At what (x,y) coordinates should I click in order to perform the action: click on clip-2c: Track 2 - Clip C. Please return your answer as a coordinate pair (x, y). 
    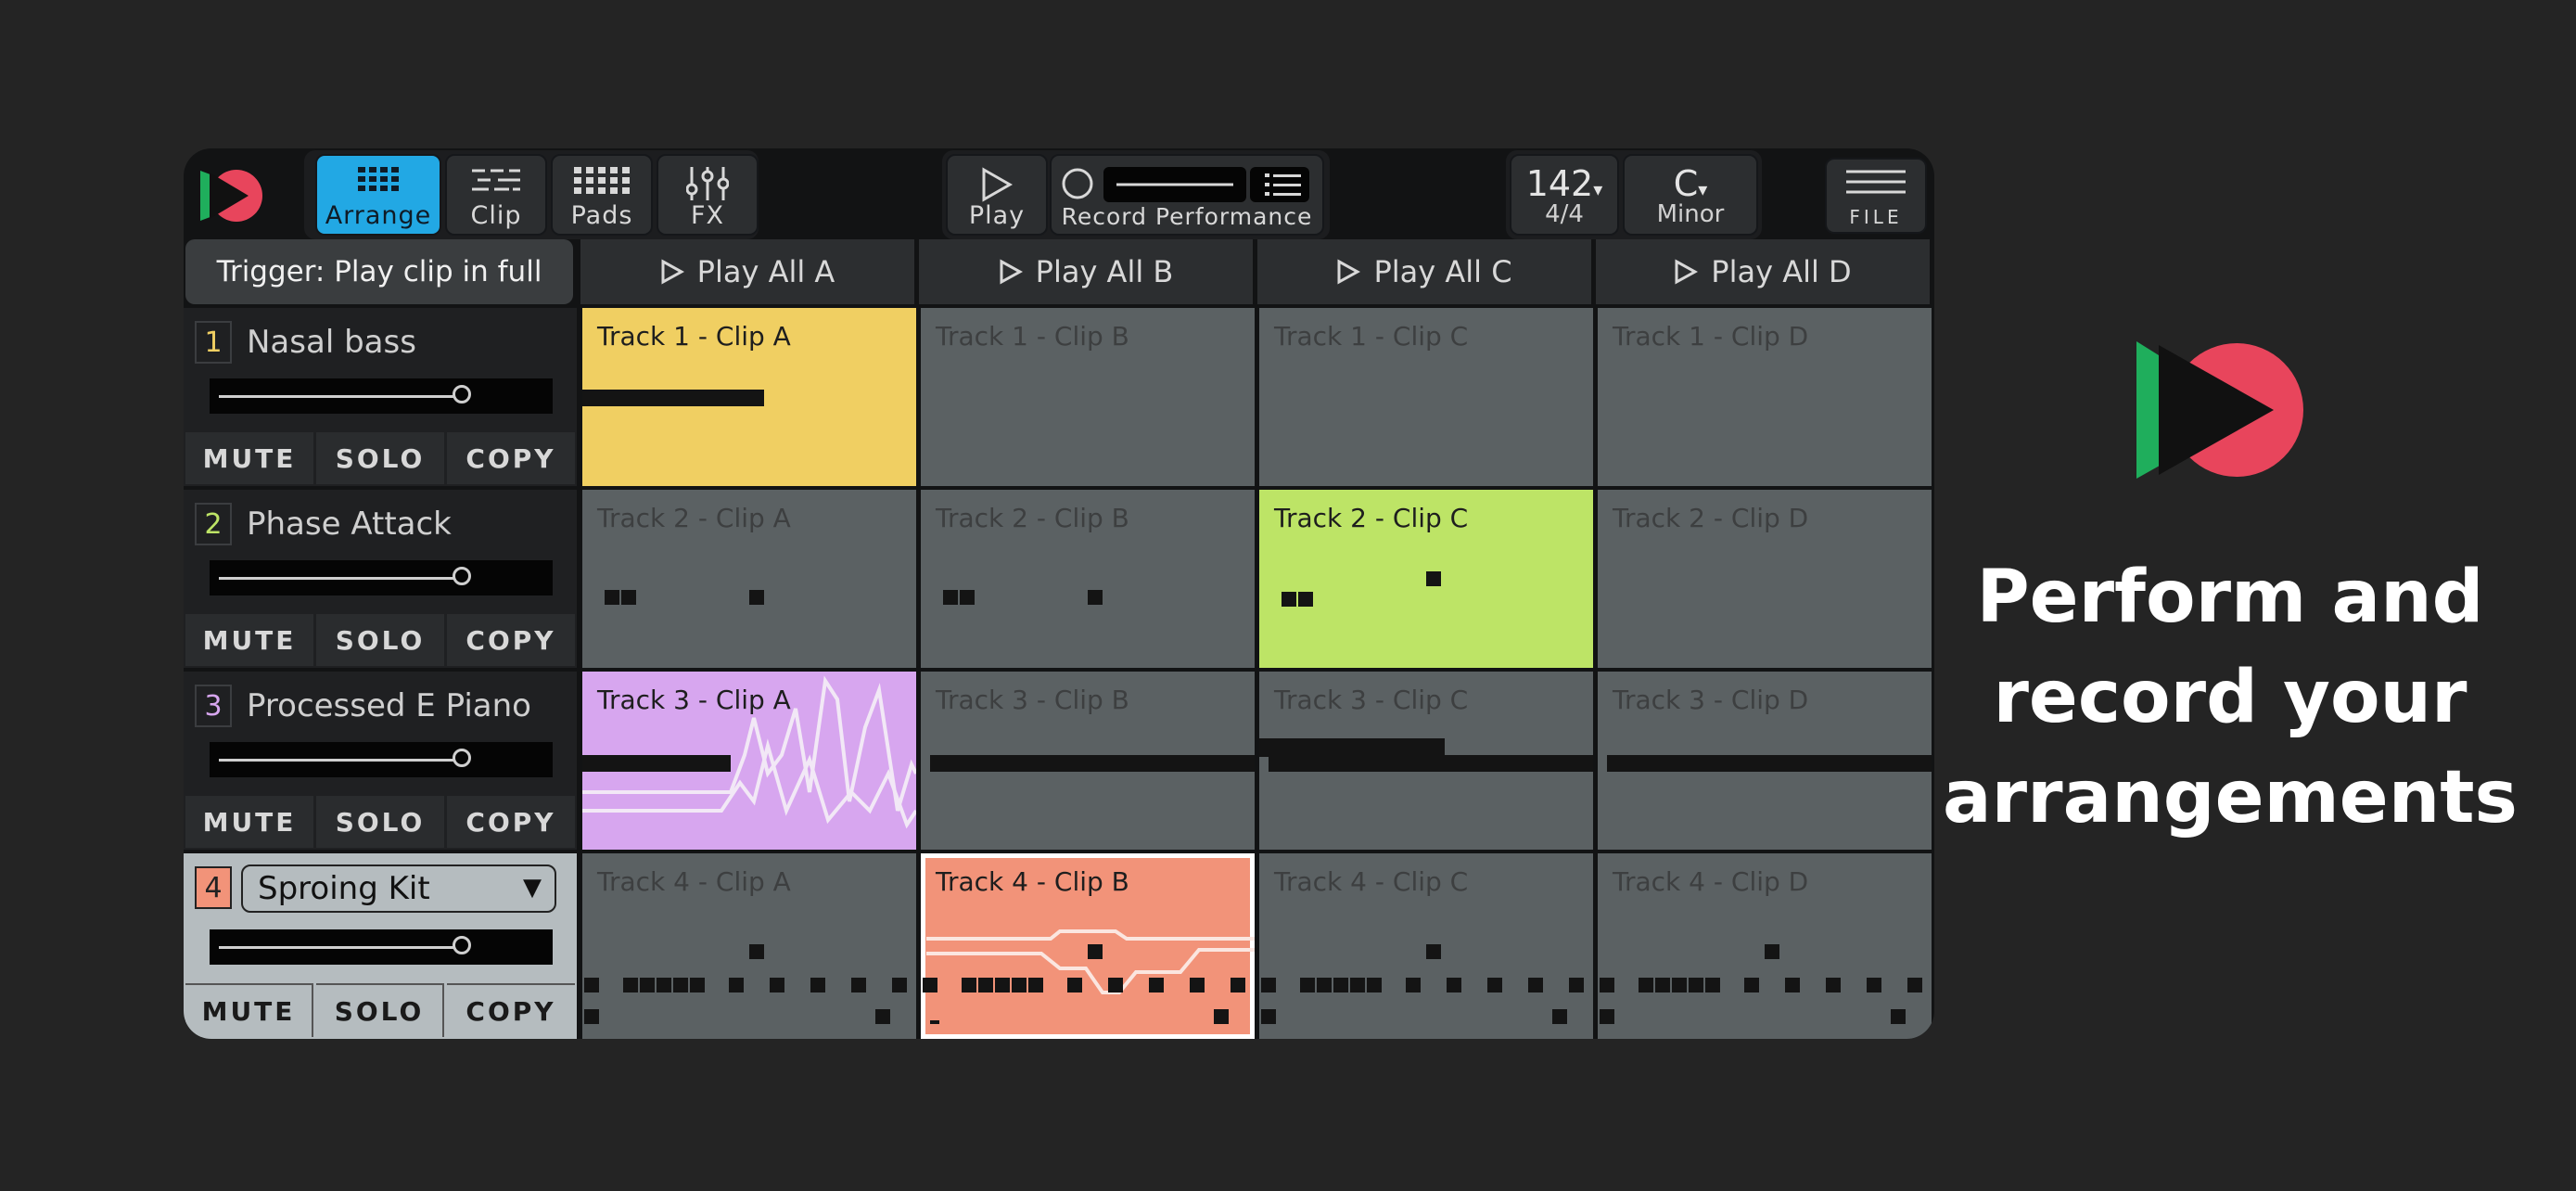
    Looking at the image, I should click on (1426, 579).